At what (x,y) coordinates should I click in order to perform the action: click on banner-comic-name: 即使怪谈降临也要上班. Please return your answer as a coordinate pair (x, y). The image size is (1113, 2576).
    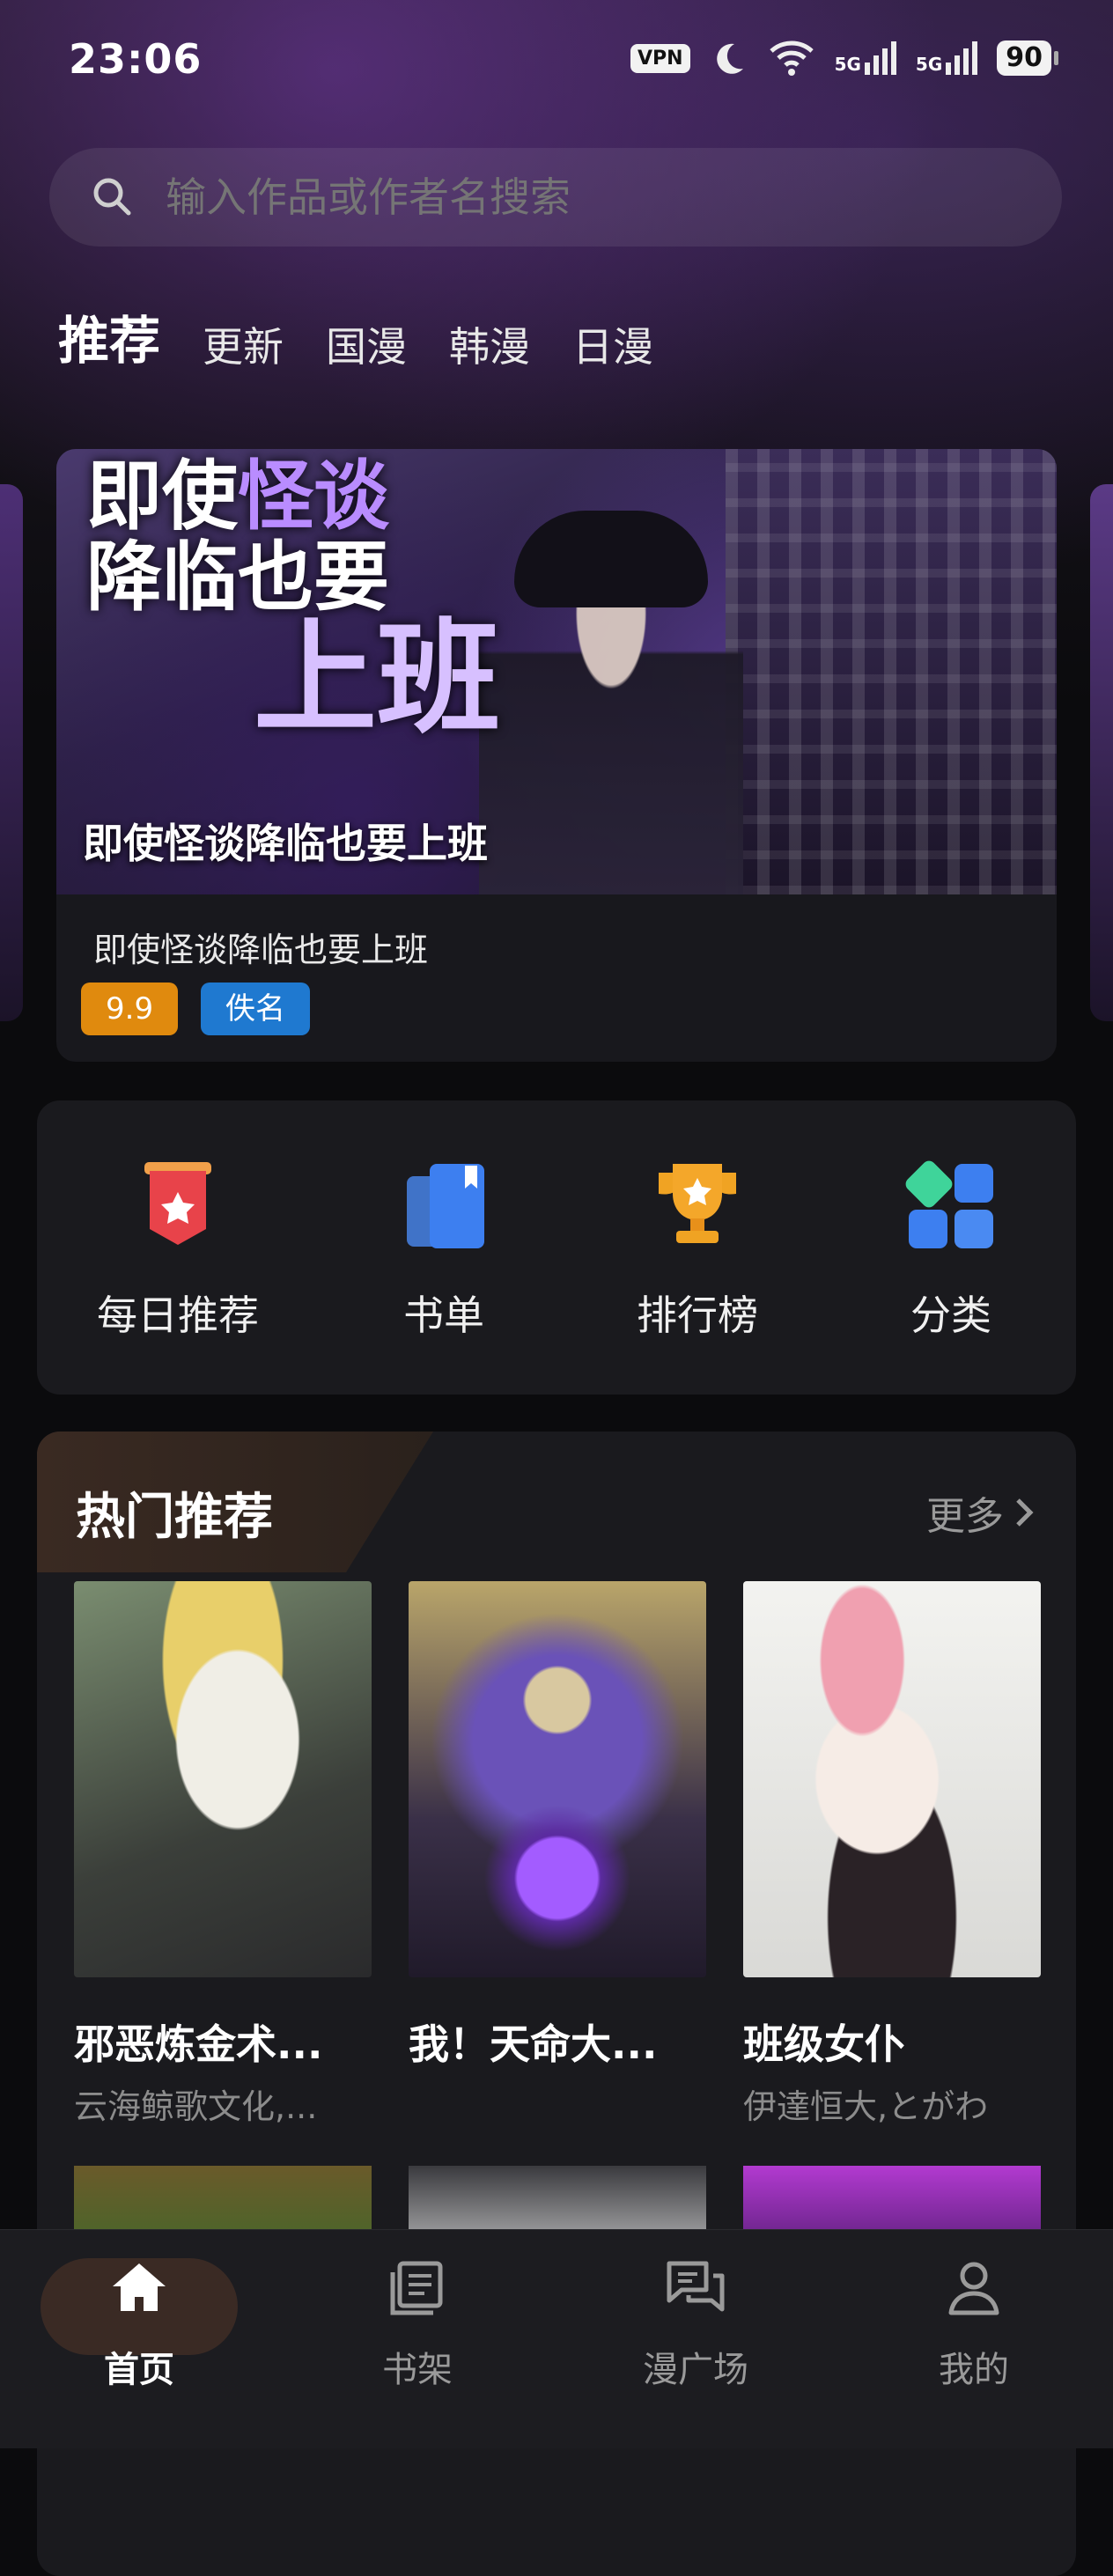
    Looking at the image, I should click on (261, 950).